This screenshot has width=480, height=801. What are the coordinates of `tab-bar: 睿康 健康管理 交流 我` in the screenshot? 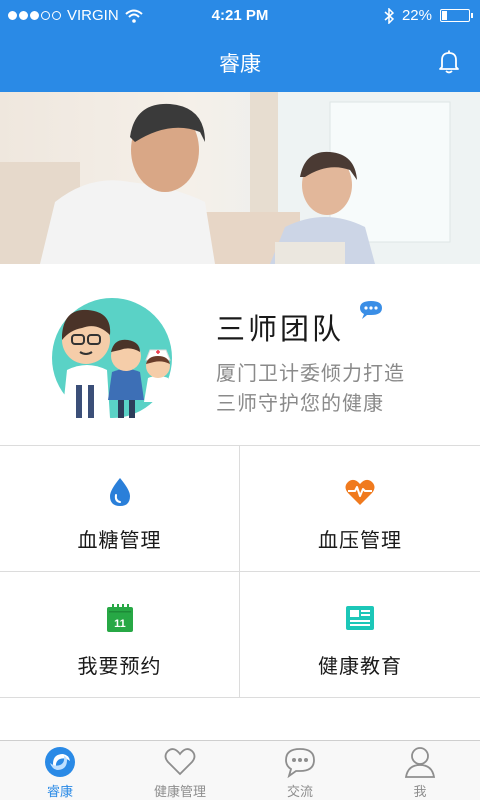 It's located at (240, 770).